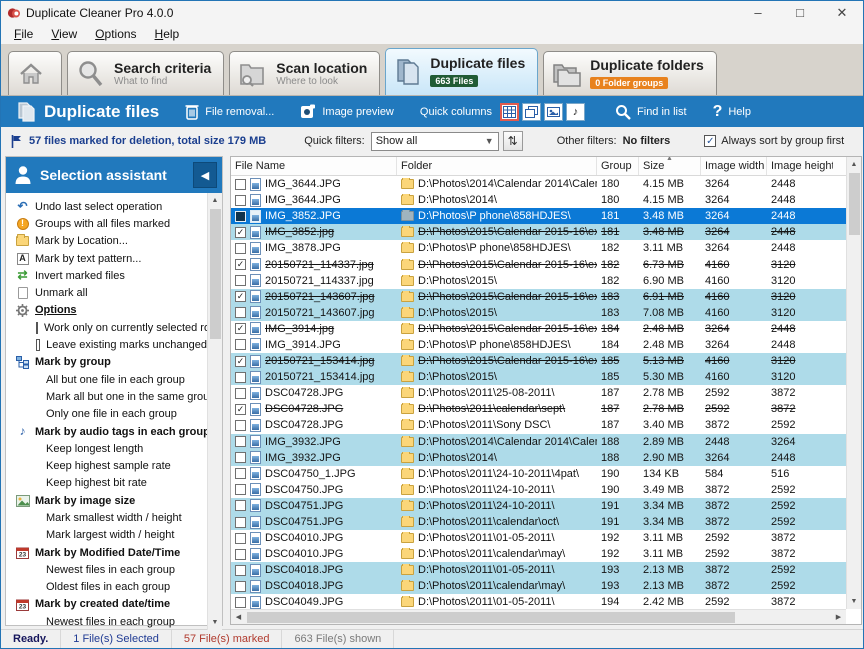 The height and width of the screenshot is (649, 864). I want to click on sidebar-item-oldest-files-in-each-group: Oldest files in each group, so click(106, 587).